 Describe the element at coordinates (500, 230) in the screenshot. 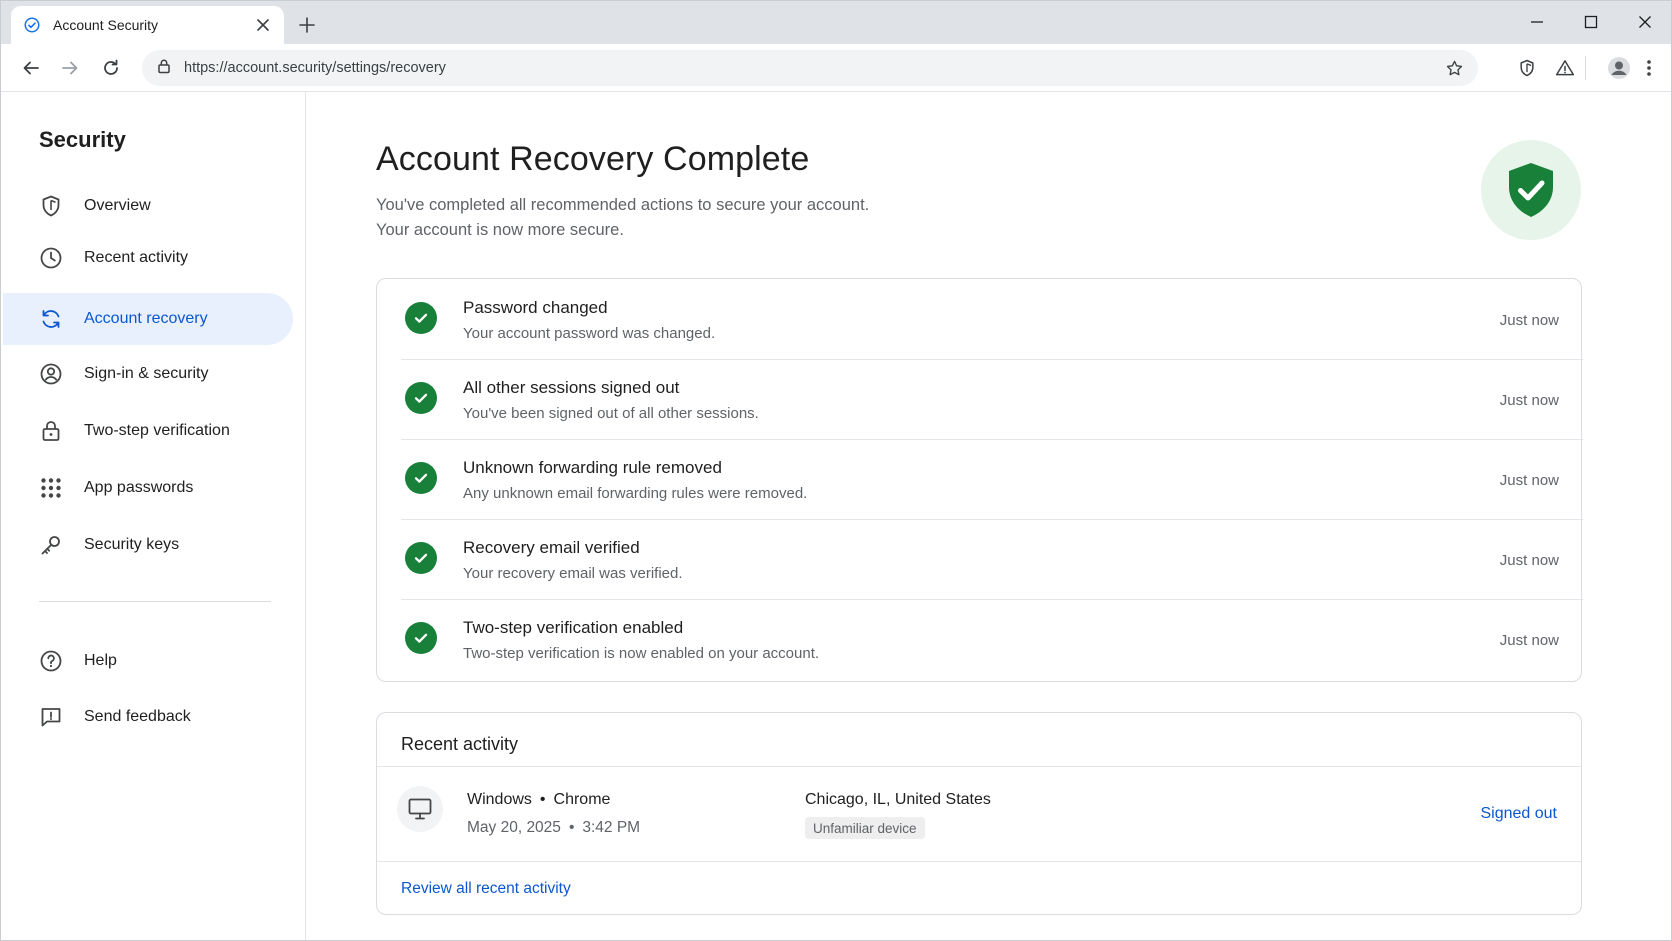

I see `subtitle-line-2: Your account is now more secure.` at that location.